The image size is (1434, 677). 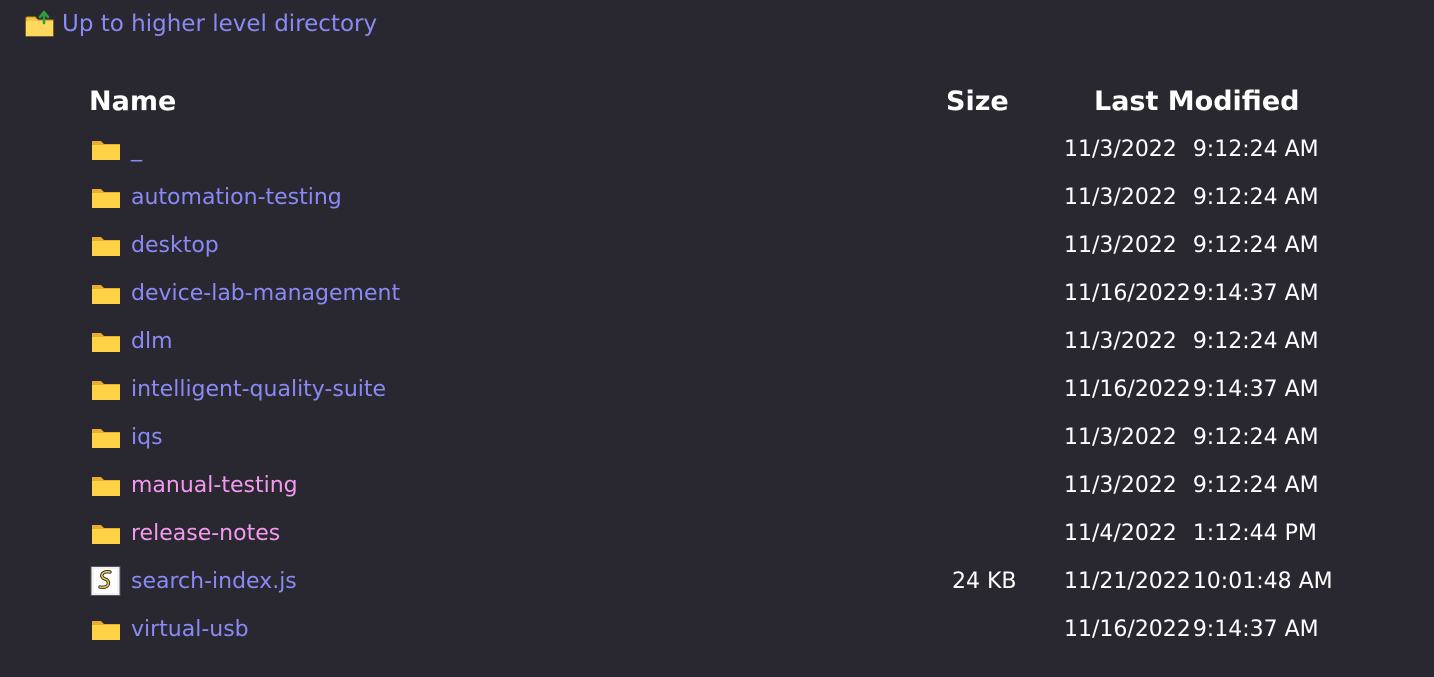 What do you see at coordinates (516, 389) in the screenshot?
I see `name-cell: intelligent-quality-suite` at bounding box center [516, 389].